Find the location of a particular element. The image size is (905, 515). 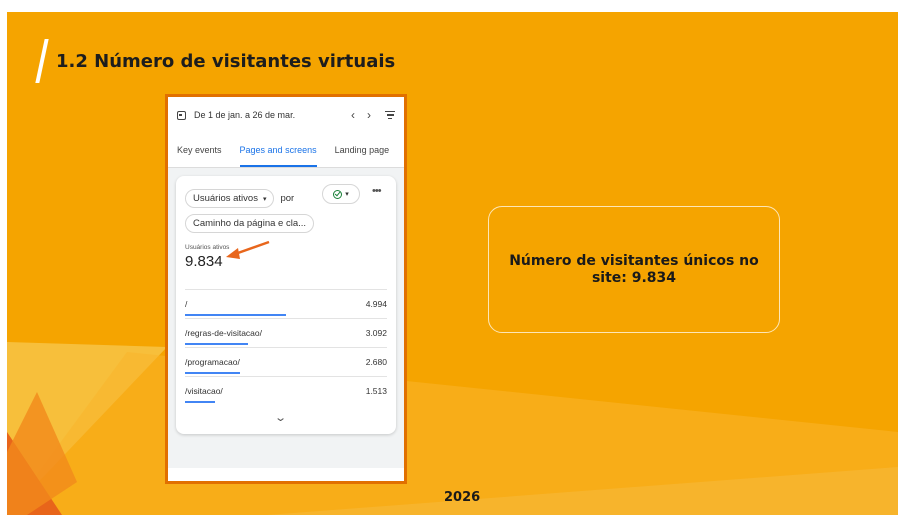

year-label: 2026 is located at coordinates (462, 497).